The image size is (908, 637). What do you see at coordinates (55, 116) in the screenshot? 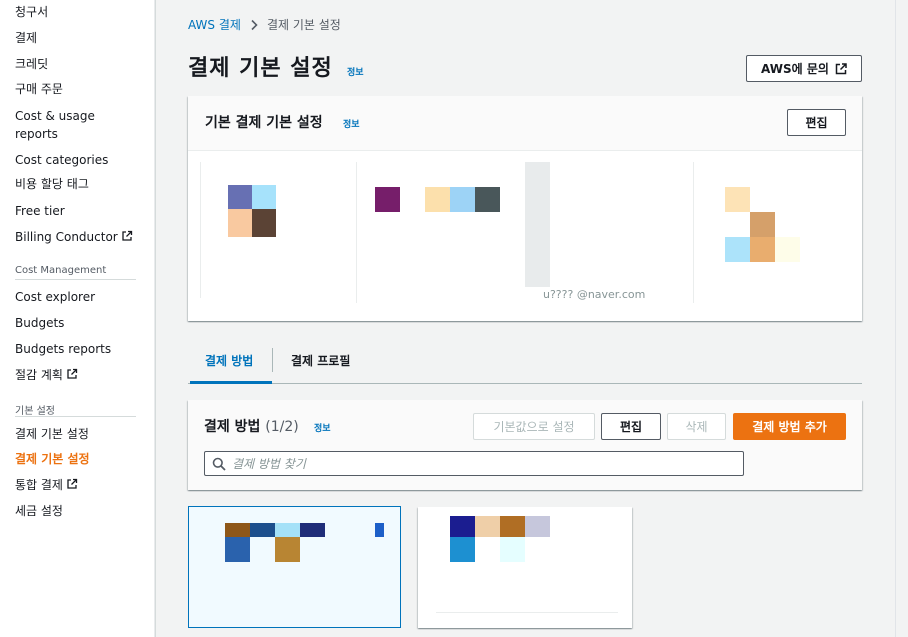
I see `sidebar-item-cur-line1: Cost & usage` at bounding box center [55, 116].